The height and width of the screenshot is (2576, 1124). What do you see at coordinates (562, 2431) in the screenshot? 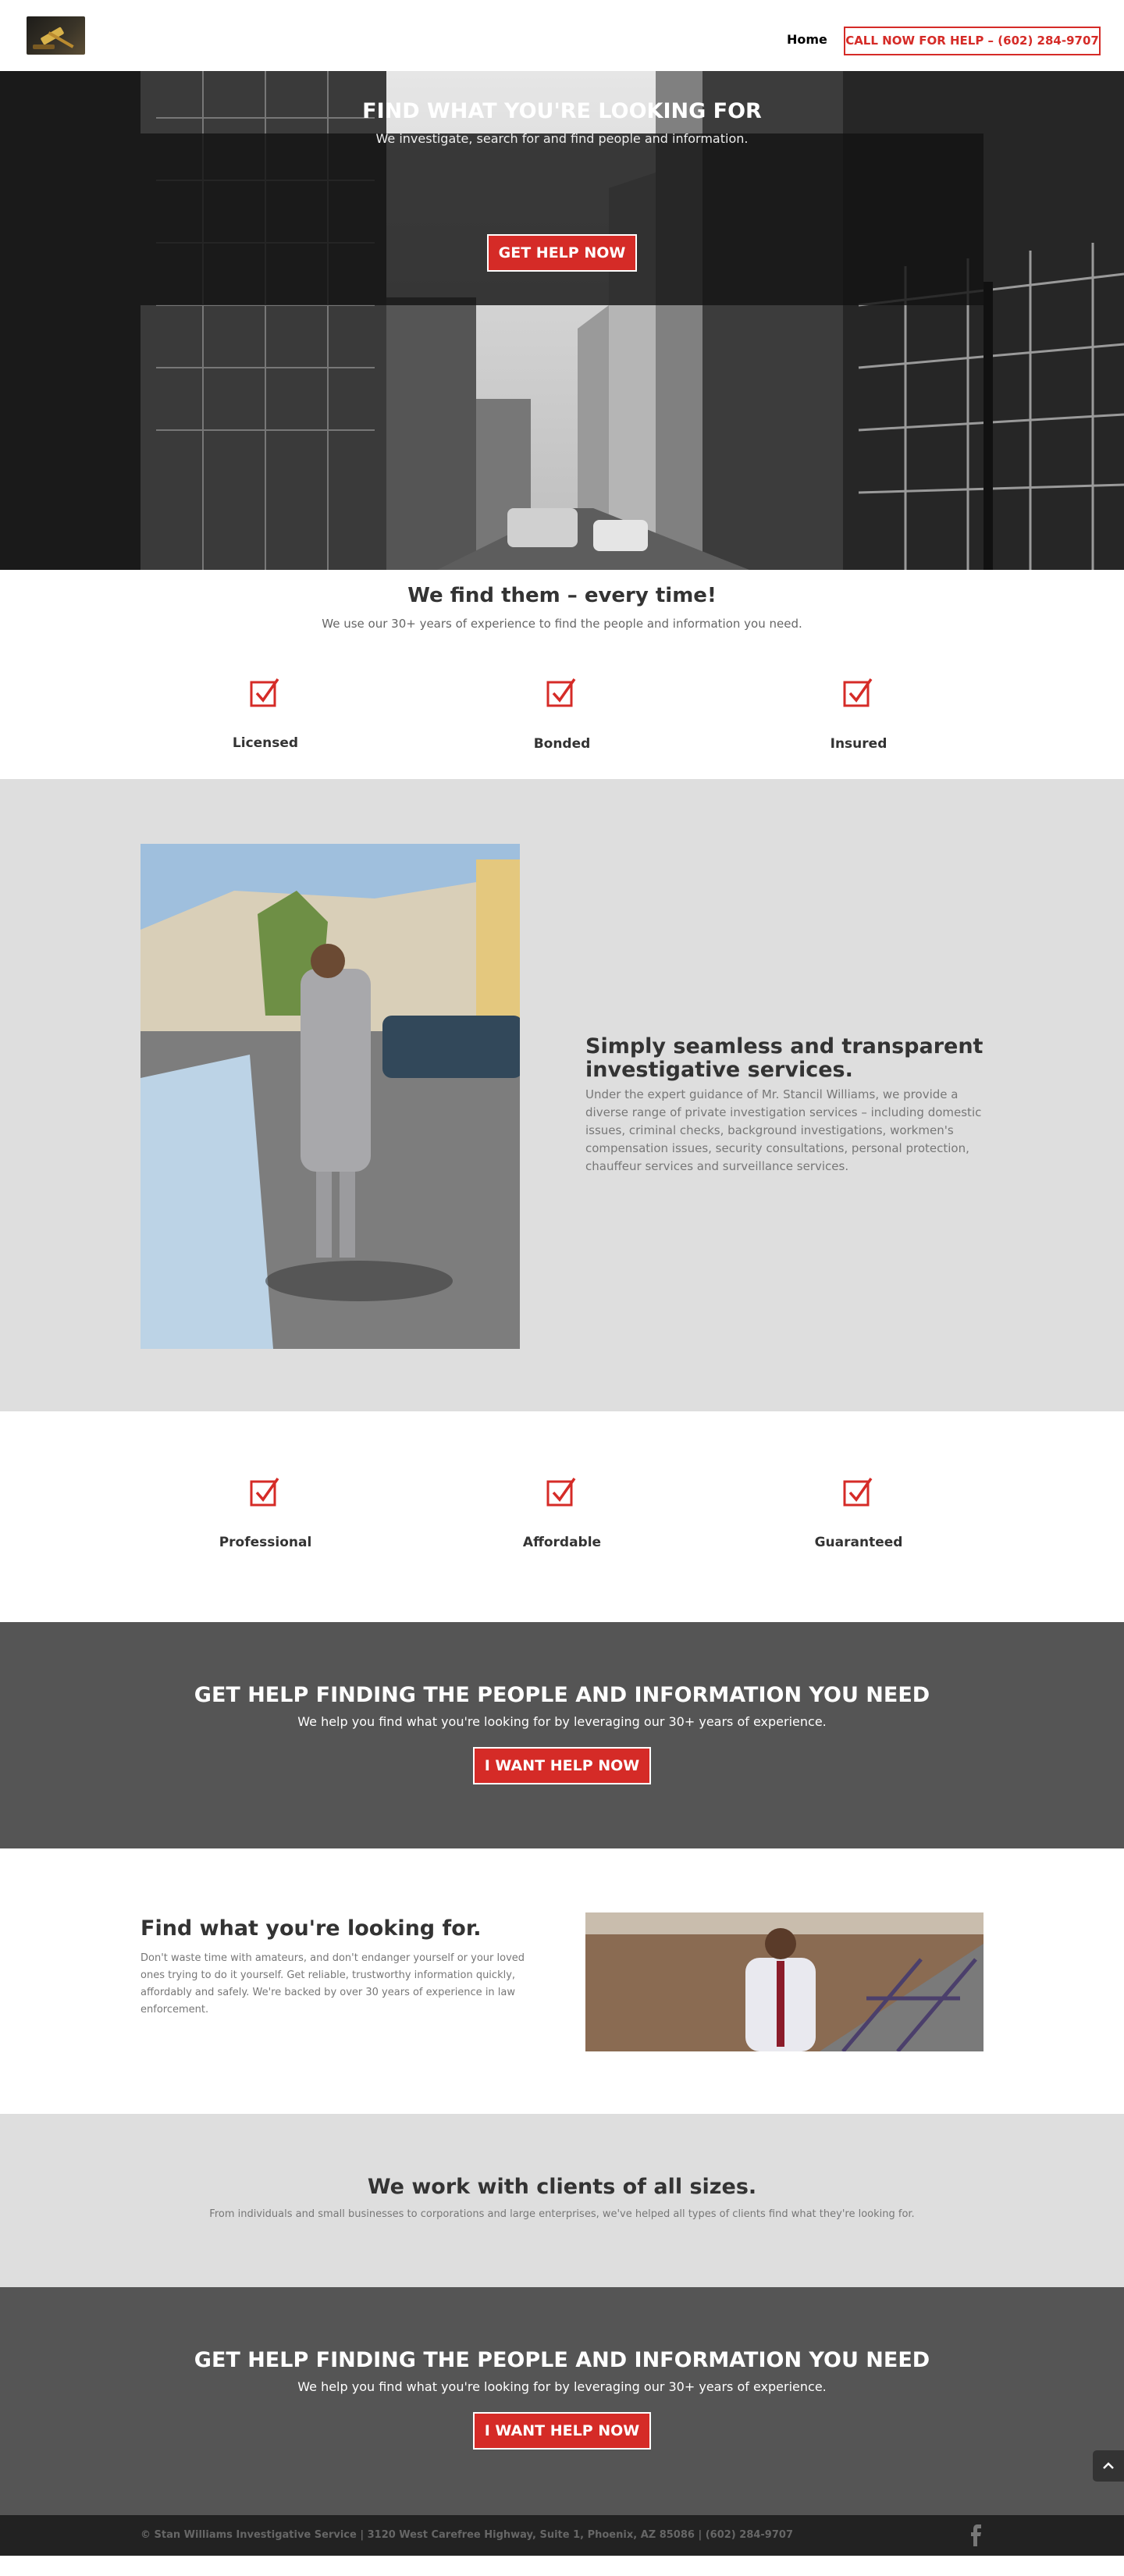
I see `i-want-help-now-button-2: I WANT HELP NOW` at bounding box center [562, 2431].